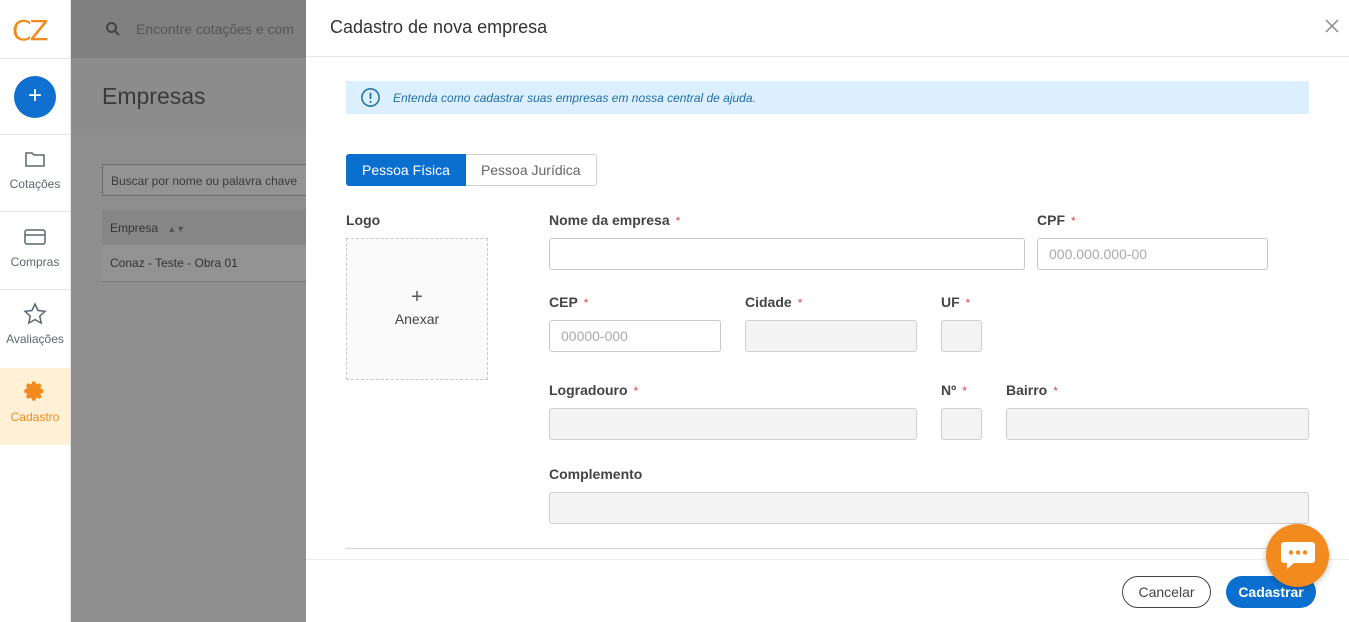 The height and width of the screenshot is (622, 1349). Describe the element at coordinates (176, 229) in the screenshot. I see `sort-icon: ▲▼` at that location.